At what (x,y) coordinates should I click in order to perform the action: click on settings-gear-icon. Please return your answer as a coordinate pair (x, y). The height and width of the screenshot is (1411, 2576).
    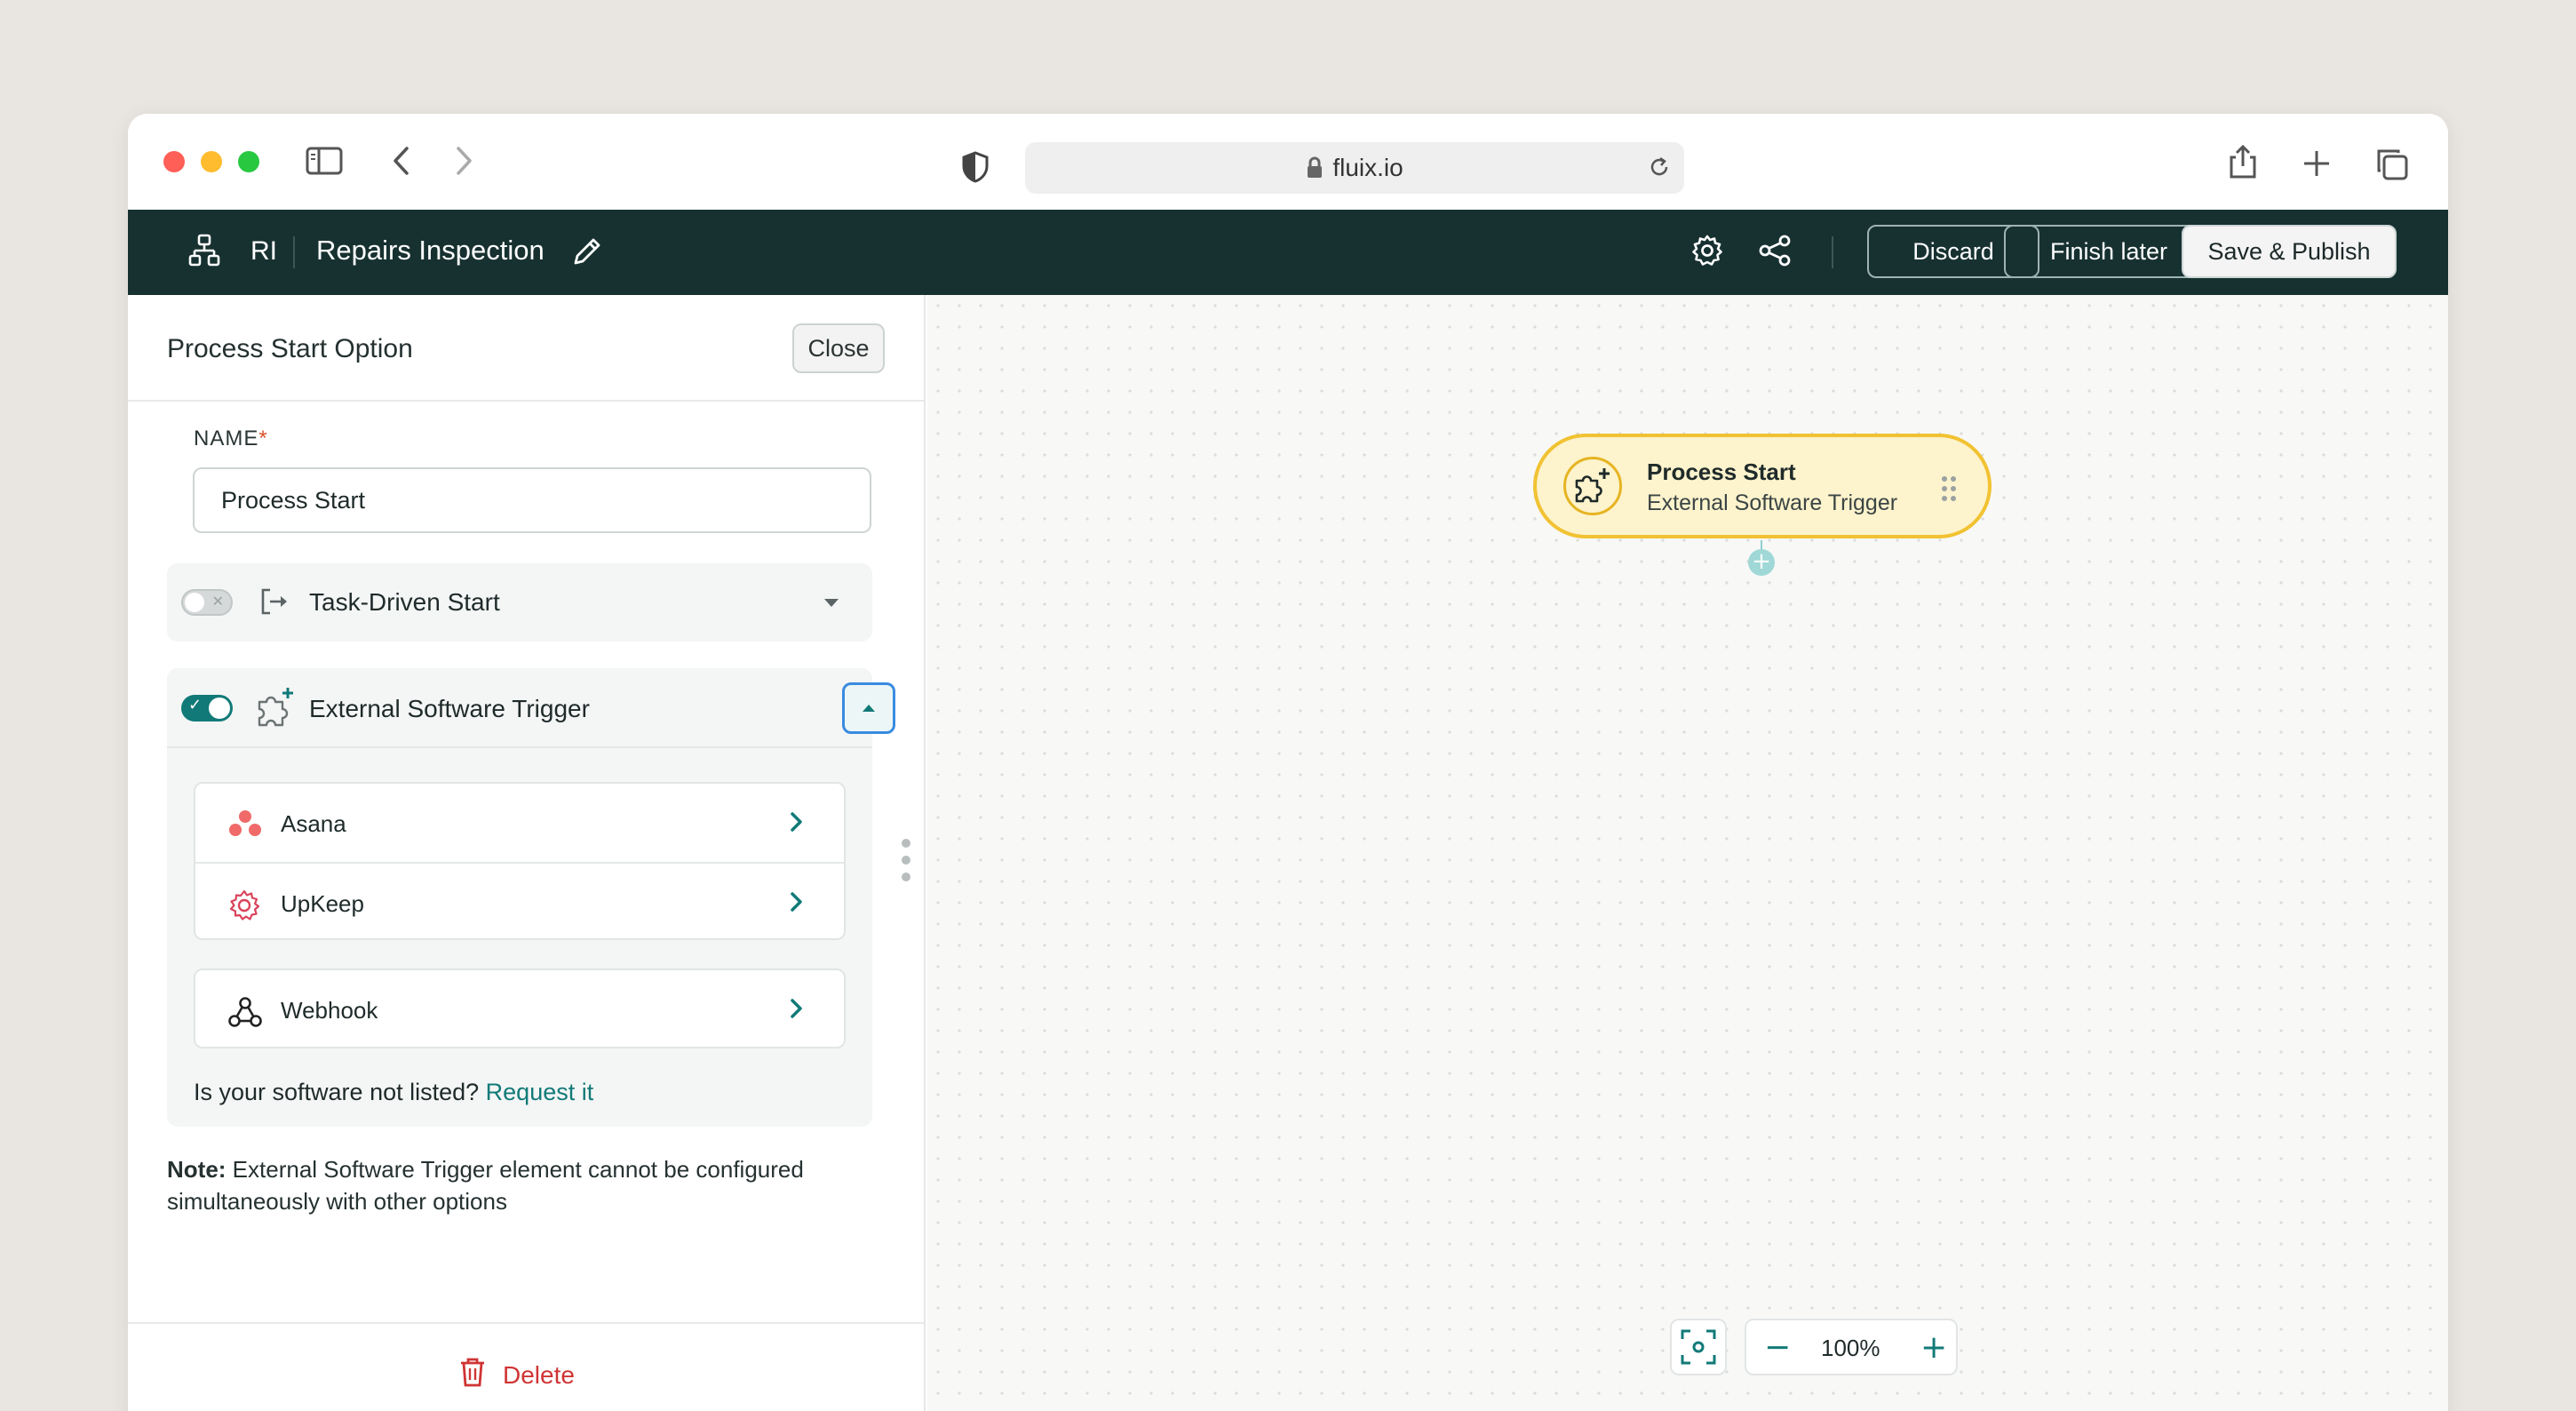
    Looking at the image, I should click on (1707, 253).